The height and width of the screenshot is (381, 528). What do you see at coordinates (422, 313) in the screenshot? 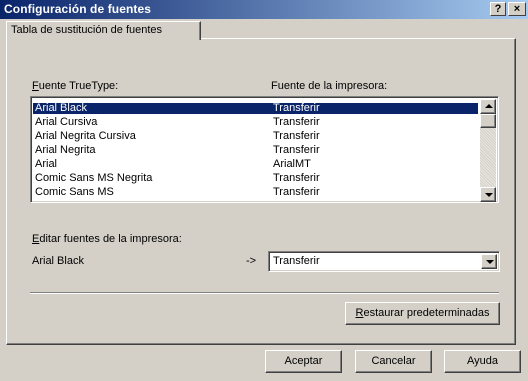
I see `restore-defaults-button: Restaurar predeterminadas` at bounding box center [422, 313].